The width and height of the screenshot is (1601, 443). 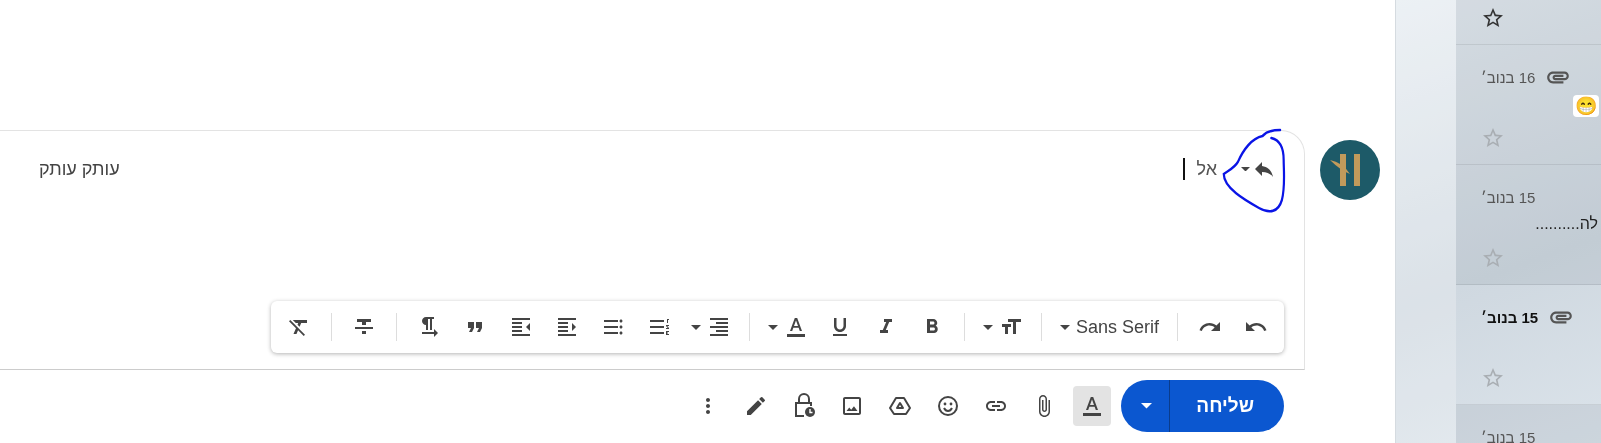 What do you see at coordinates (1183, 169) in the screenshot?
I see `text-cursor` at bounding box center [1183, 169].